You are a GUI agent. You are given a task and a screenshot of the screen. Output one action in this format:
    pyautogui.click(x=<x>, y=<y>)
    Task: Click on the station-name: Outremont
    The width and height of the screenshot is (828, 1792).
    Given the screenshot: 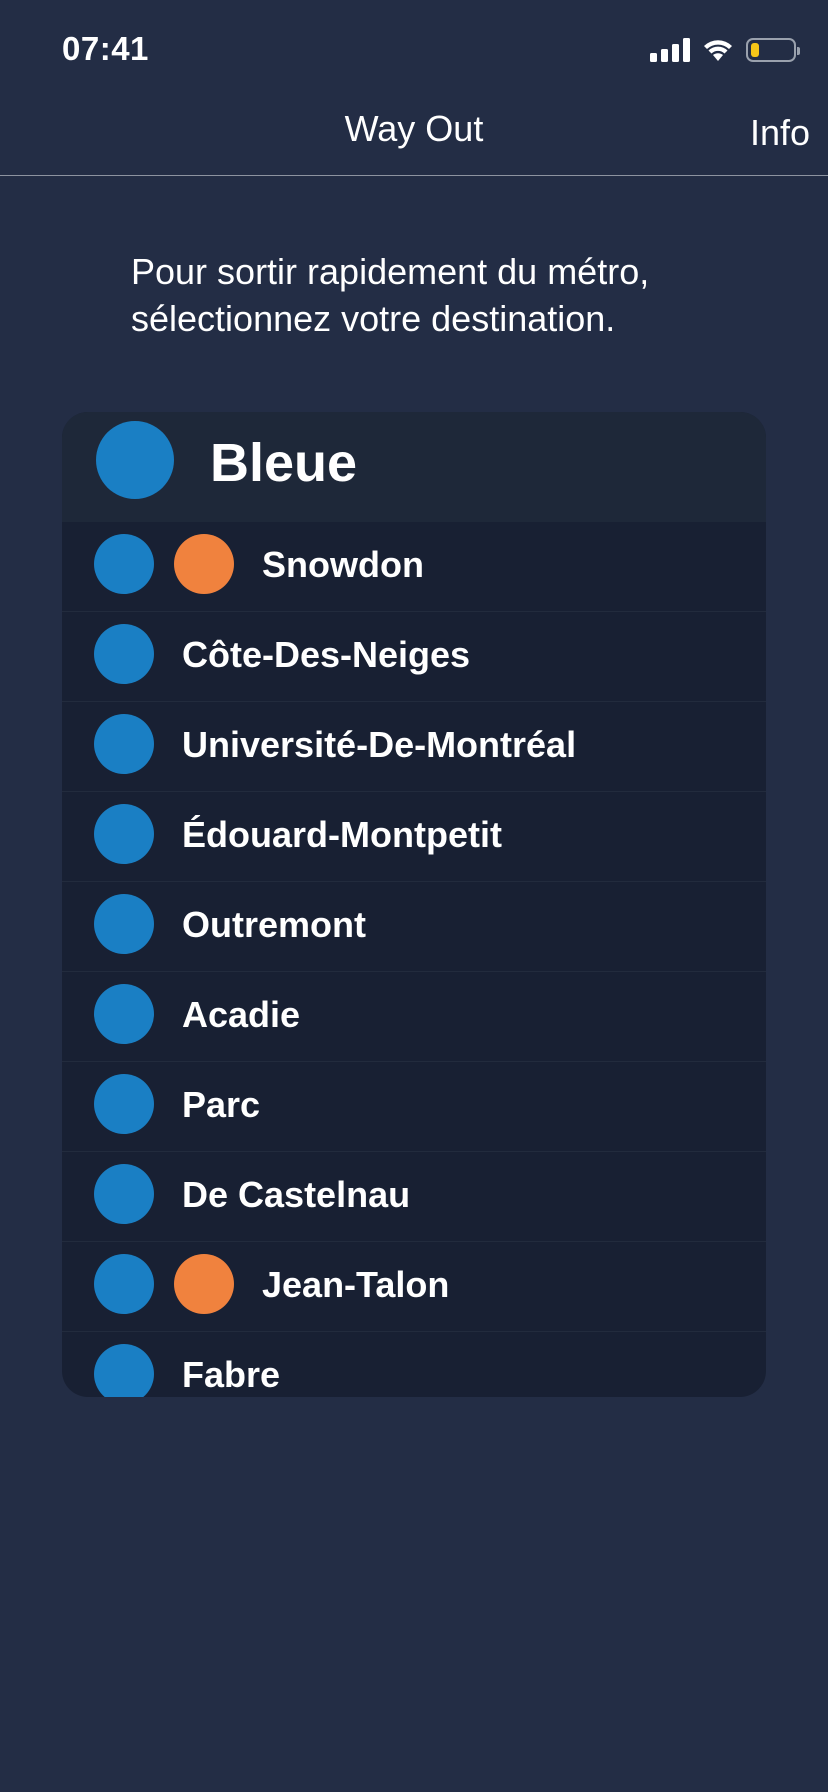 What is the action you would take?
    pyautogui.click(x=274, y=924)
    